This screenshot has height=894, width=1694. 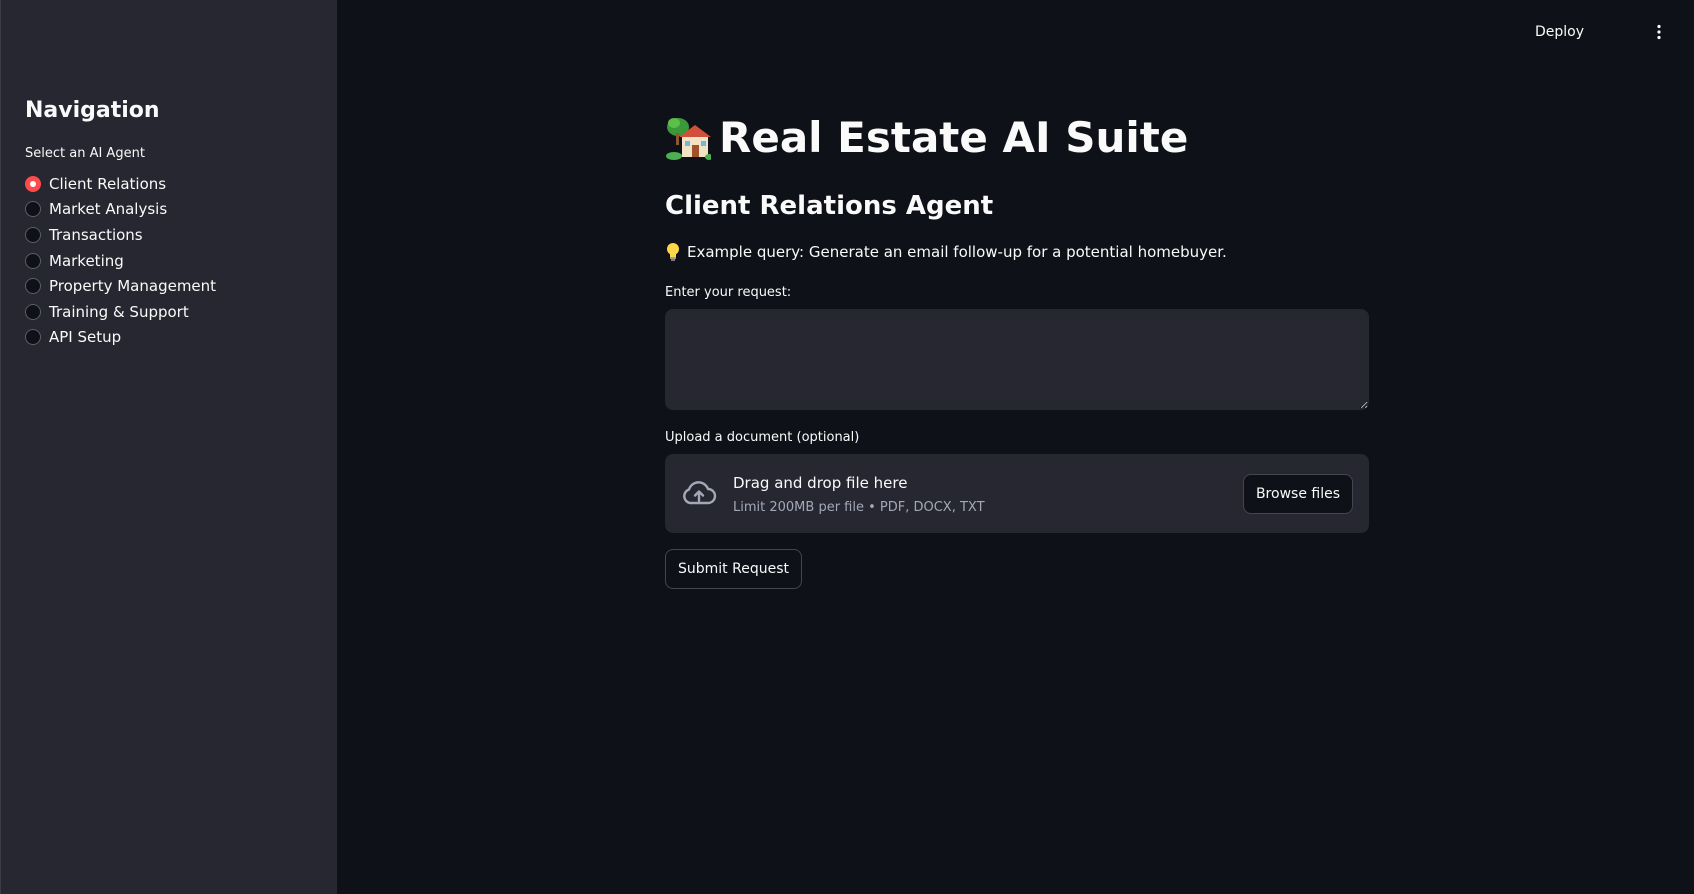 What do you see at coordinates (762, 437) in the screenshot?
I see `upload-label: Upload a document (optional)` at bounding box center [762, 437].